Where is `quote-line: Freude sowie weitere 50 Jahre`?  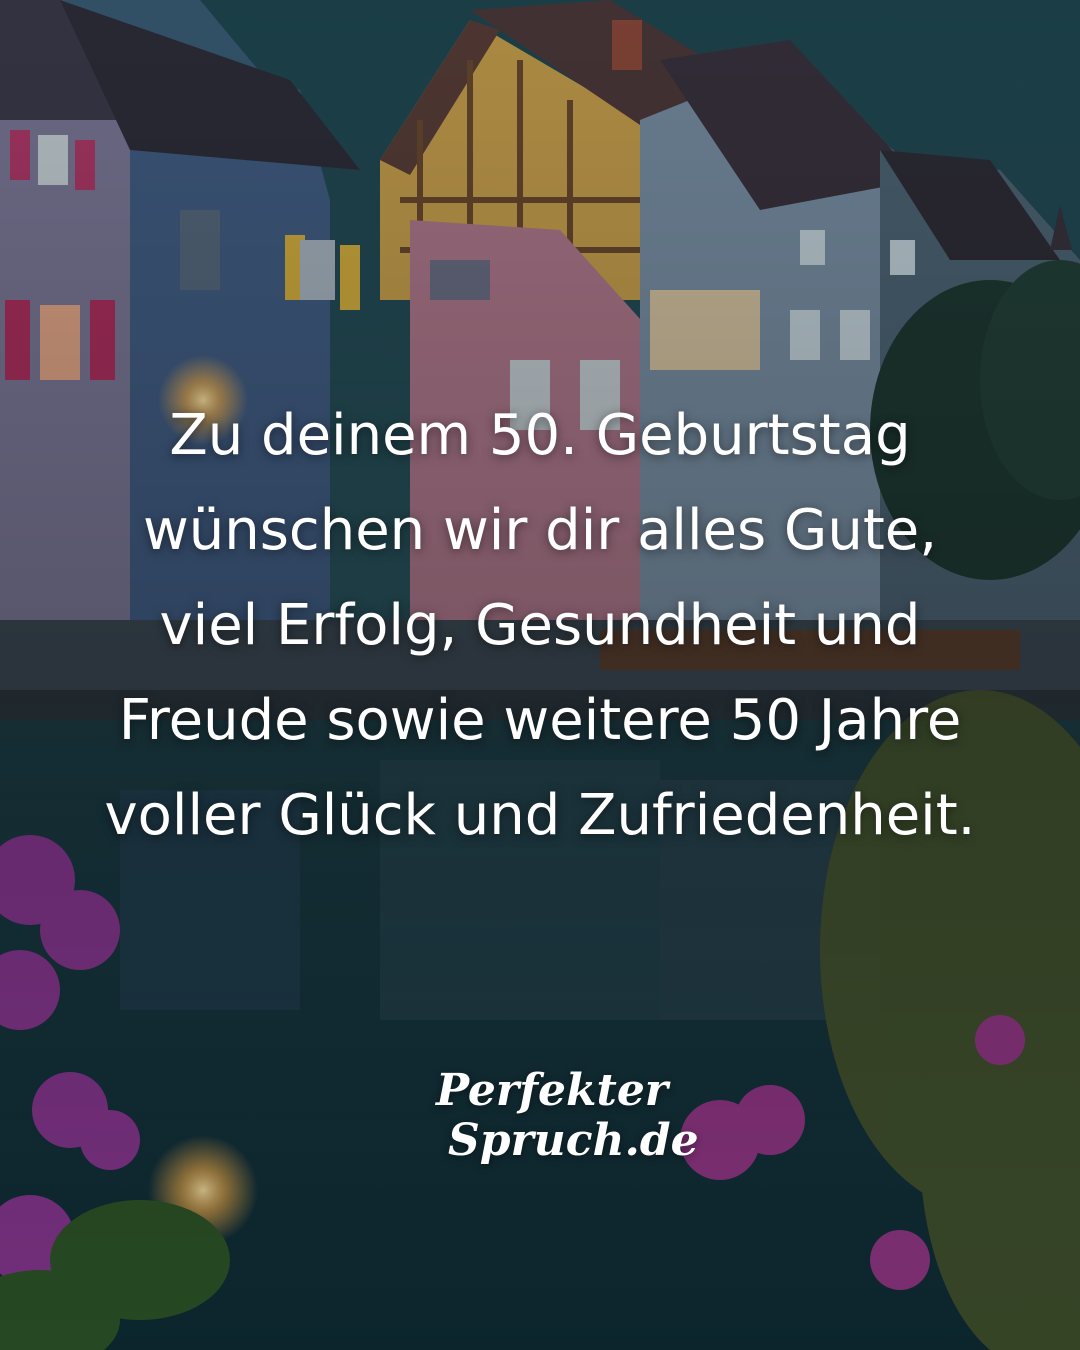
quote-line: Freude sowie weitere 50 Jahre is located at coordinates (540, 720).